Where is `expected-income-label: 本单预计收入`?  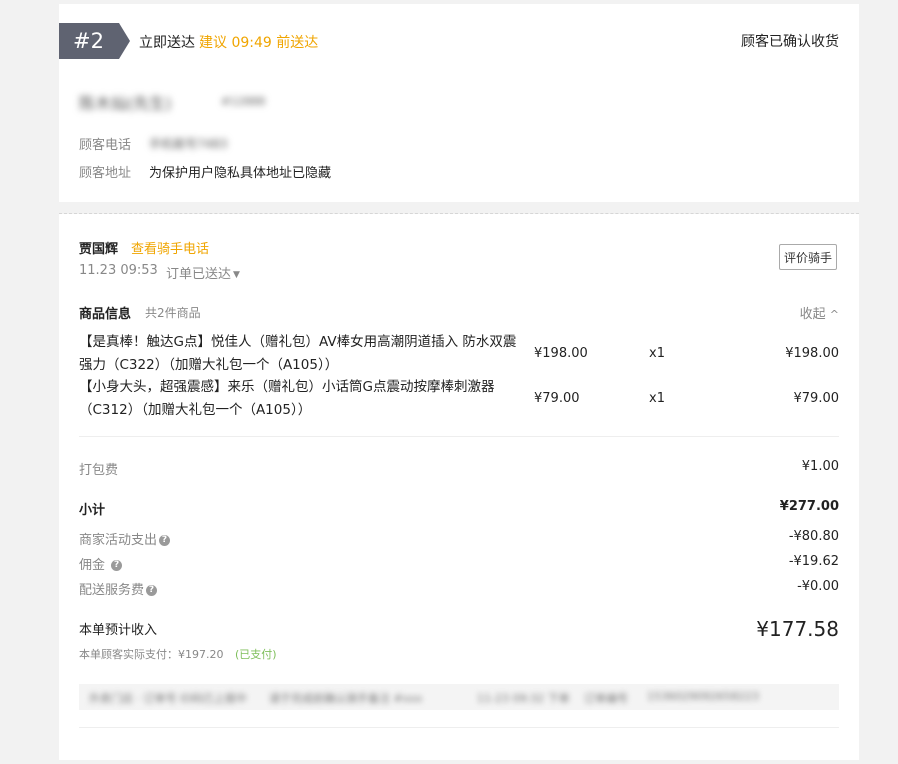
expected-income-label: 本单预计收入 is located at coordinates (118, 630).